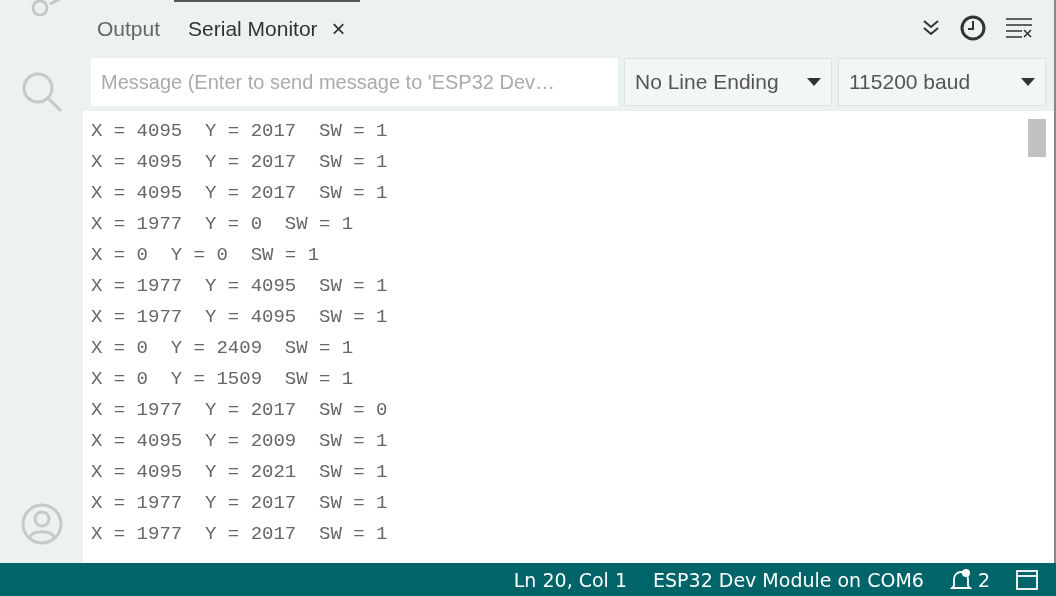 Image resolution: width=1056 pixels, height=596 pixels. I want to click on double-chevron-icon, so click(931, 27).